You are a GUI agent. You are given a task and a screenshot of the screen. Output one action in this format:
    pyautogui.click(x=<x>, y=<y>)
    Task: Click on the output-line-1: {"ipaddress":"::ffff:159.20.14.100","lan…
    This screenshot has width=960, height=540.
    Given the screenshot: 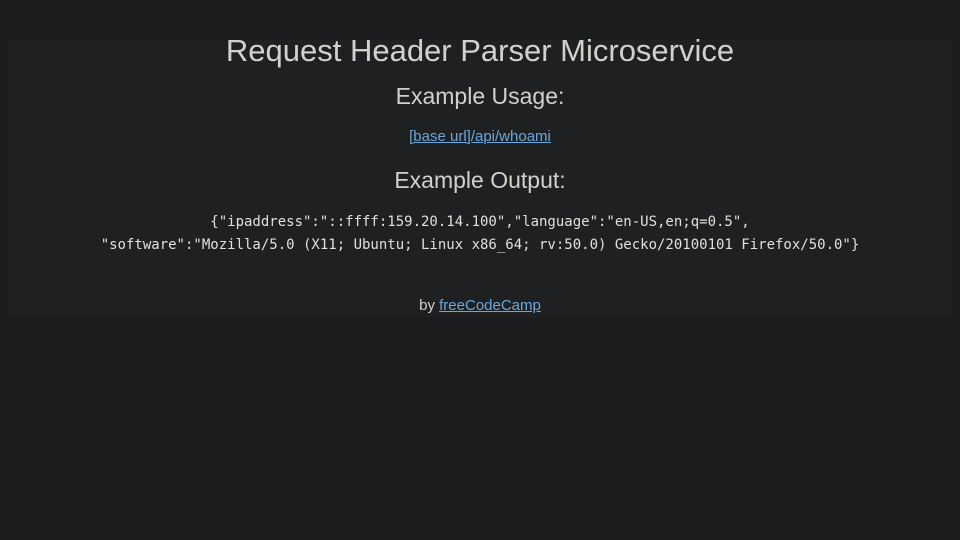 What is the action you would take?
    pyautogui.click(x=480, y=222)
    